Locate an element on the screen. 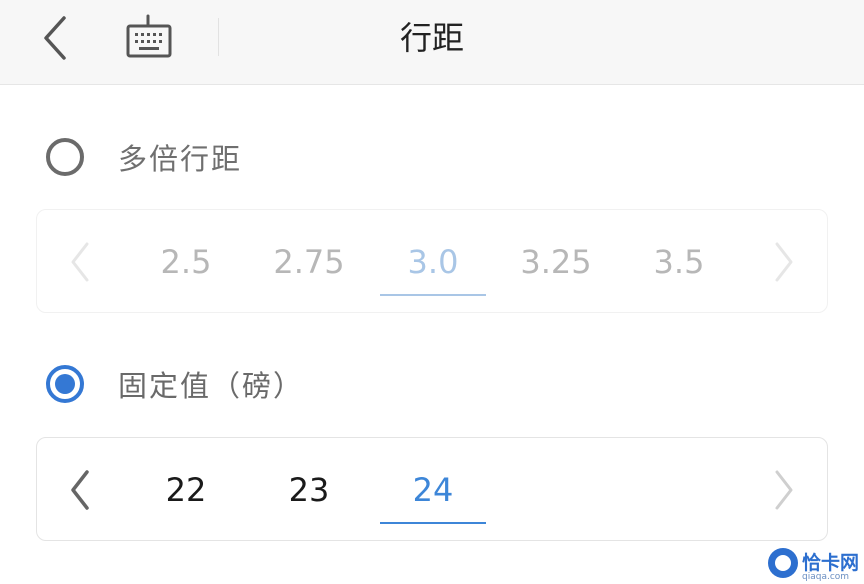 The image size is (864, 584). fixed-value-radio is located at coordinates (65, 384).